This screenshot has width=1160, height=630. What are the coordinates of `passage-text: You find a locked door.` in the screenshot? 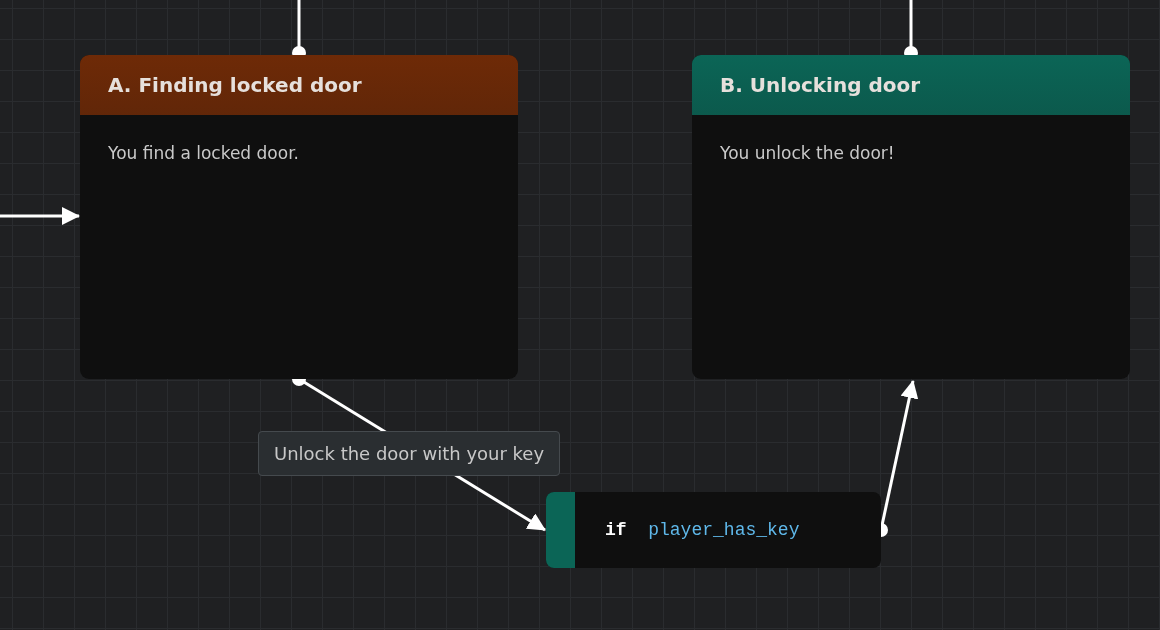 It's located at (203, 153).